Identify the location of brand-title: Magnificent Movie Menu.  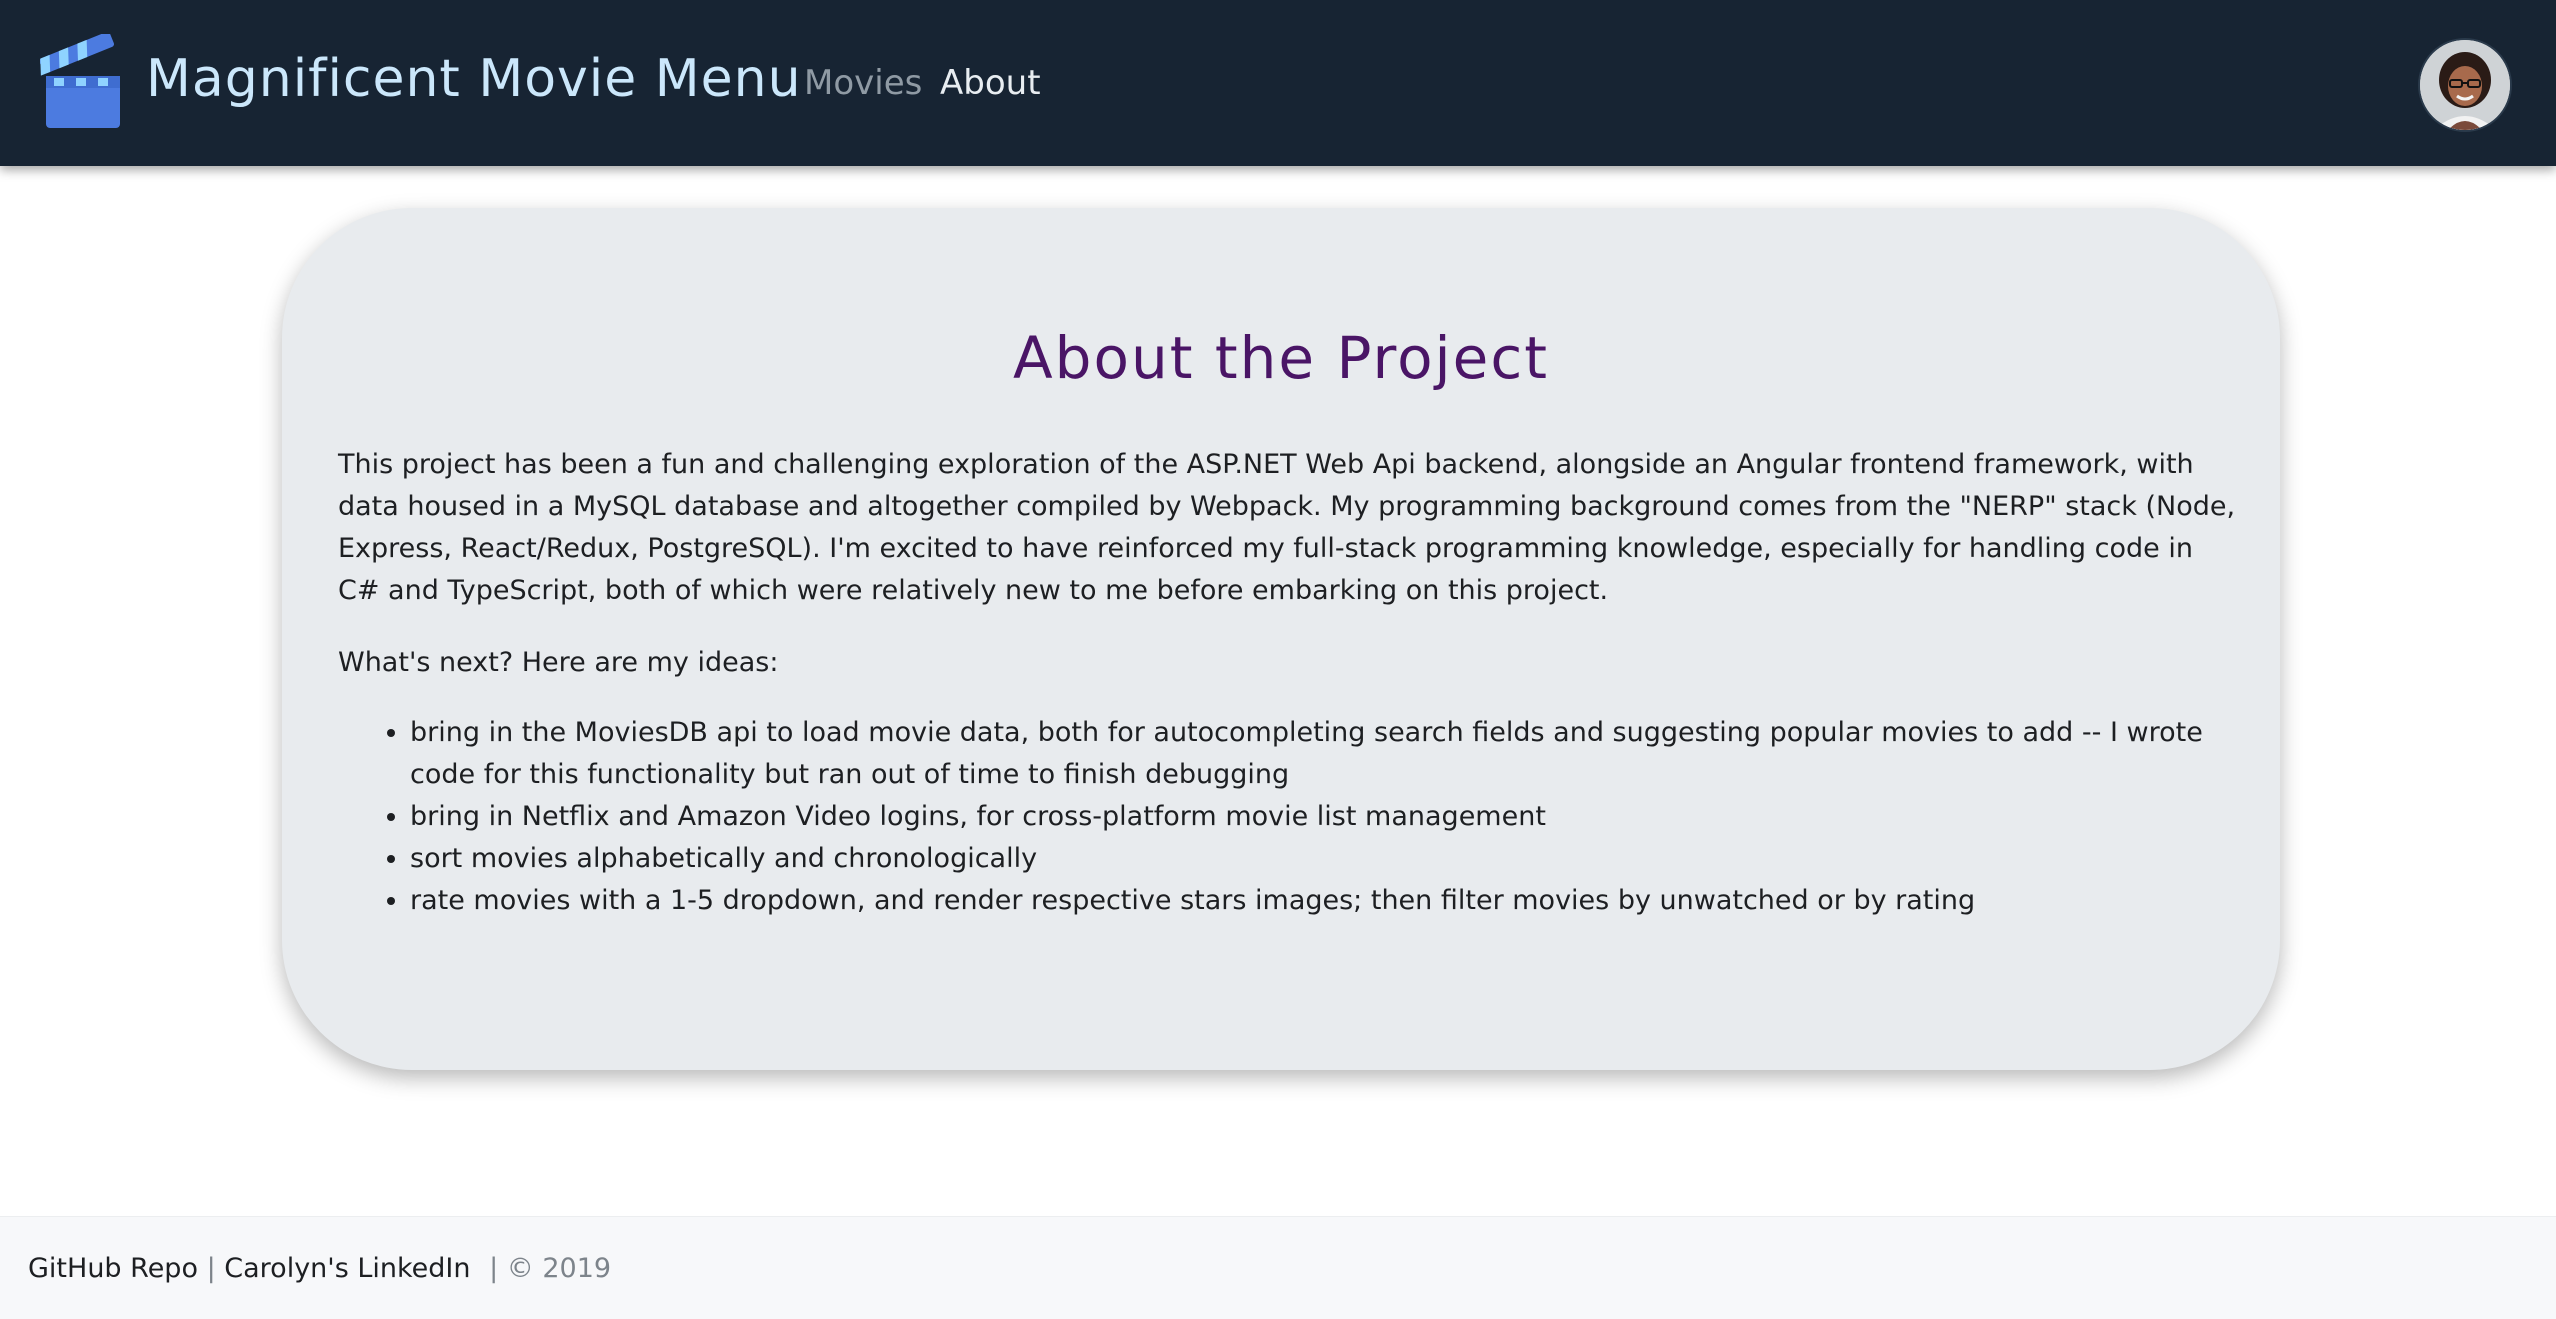
(474, 79).